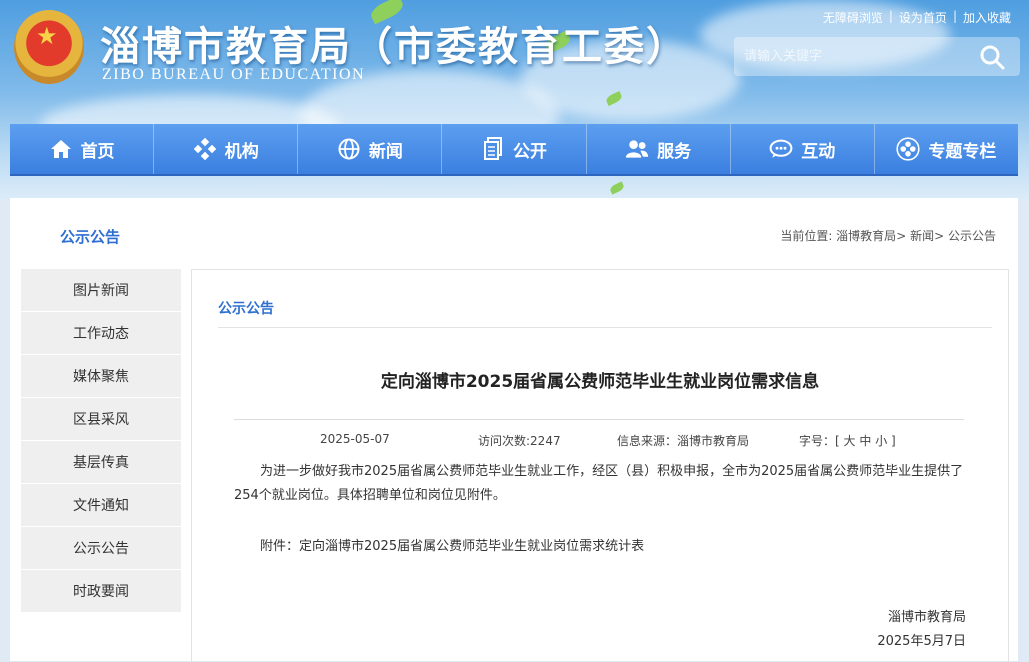 This screenshot has width=1029, height=662. Describe the element at coordinates (818, 151) in the screenshot. I see `nav-label: 互动` at that location.